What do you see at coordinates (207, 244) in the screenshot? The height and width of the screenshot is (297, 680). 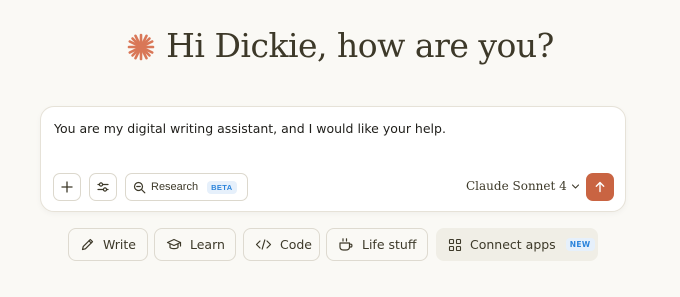 I see `chip-label: Learn` at bounding box center [207, 244].